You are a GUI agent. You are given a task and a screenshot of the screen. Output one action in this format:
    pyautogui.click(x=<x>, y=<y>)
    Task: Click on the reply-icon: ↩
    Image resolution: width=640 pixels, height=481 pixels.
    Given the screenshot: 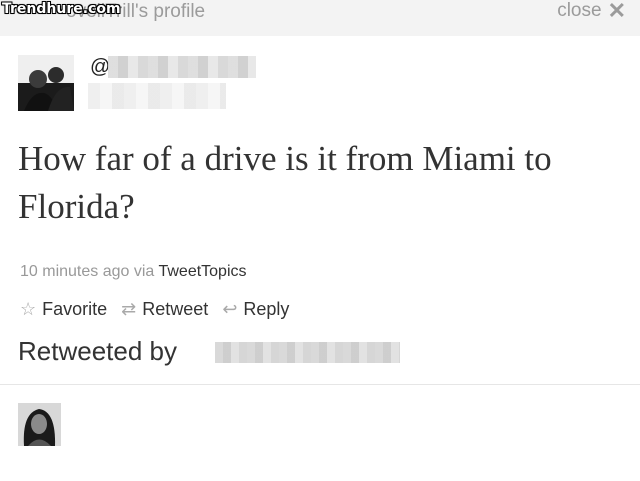 What is the action you would take?
    pyautogui.click(x=230, y=309)
    